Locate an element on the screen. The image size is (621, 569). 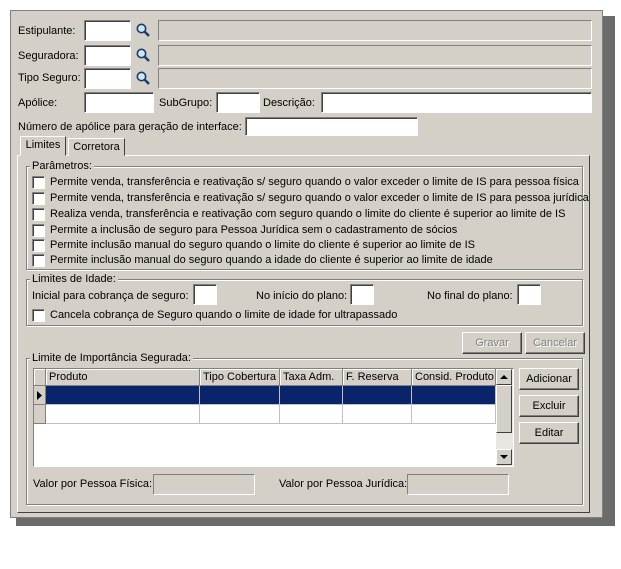
estipulante-code-input is located at coordinates (107, 30).